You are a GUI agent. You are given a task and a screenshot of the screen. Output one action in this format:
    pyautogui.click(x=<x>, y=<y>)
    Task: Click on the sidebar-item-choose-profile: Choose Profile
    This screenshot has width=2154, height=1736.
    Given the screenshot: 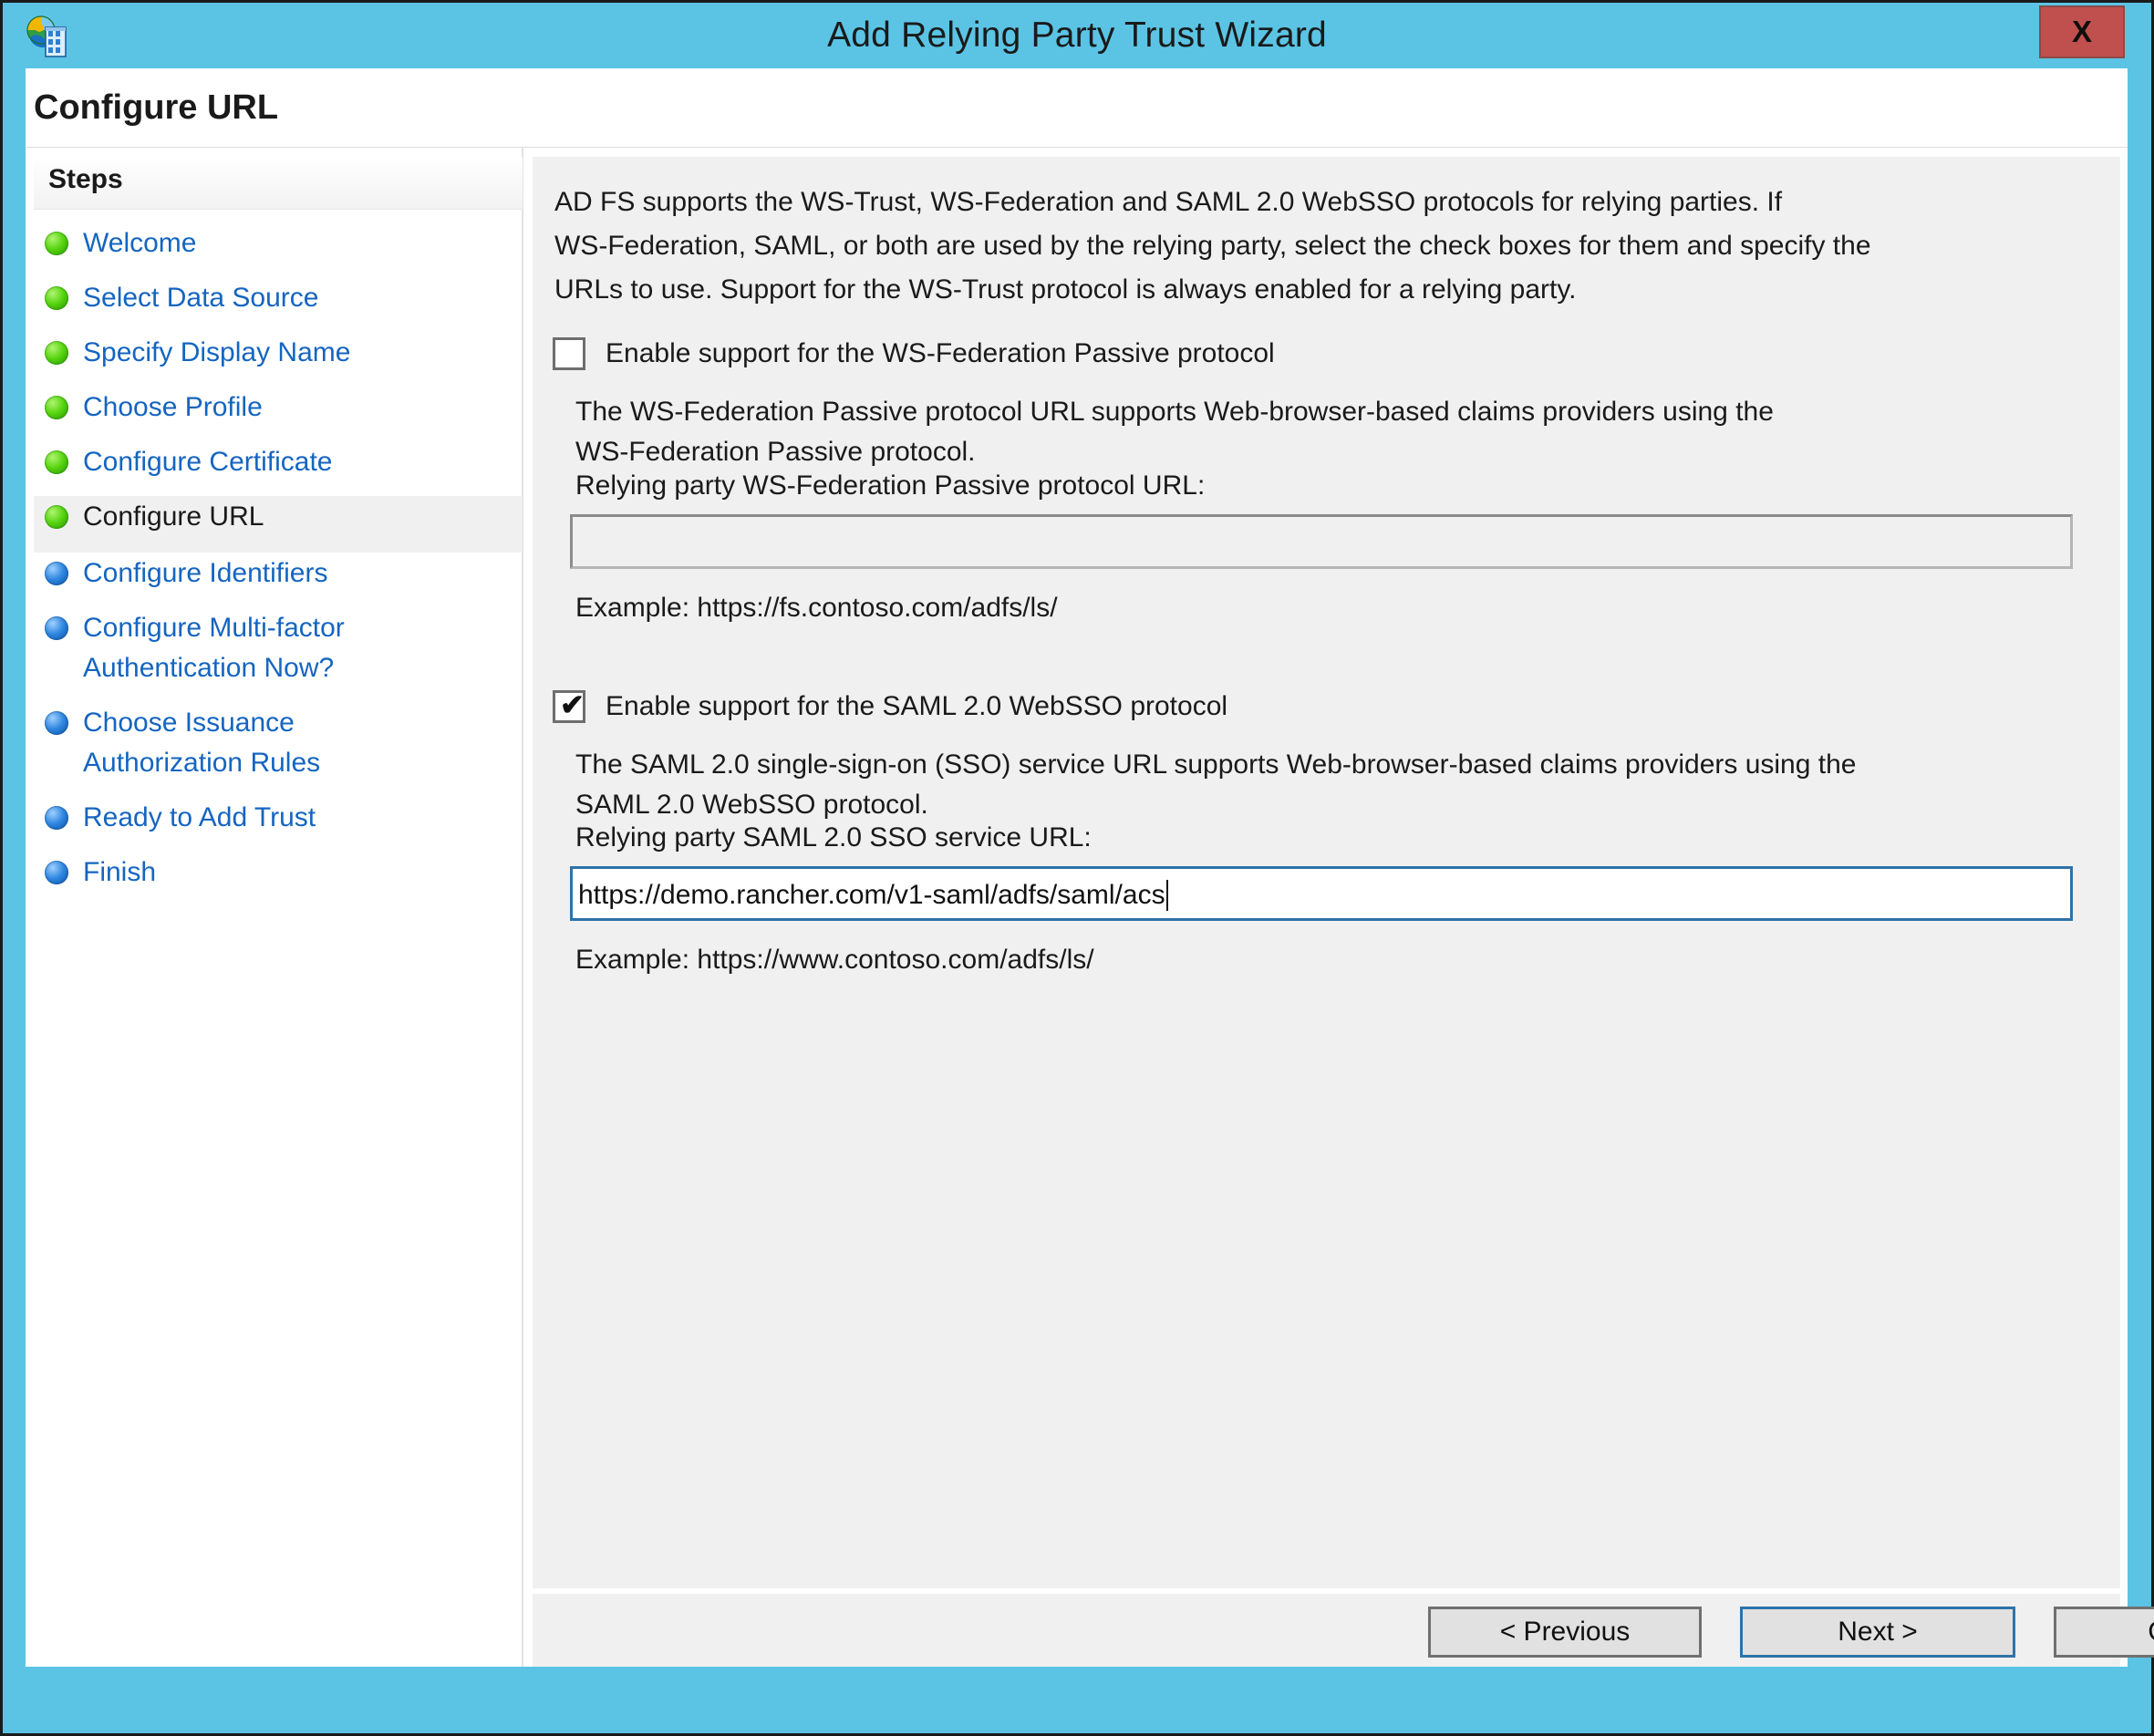 What is the action you would take?
    pyautogui.click(x=278, y=414)
    